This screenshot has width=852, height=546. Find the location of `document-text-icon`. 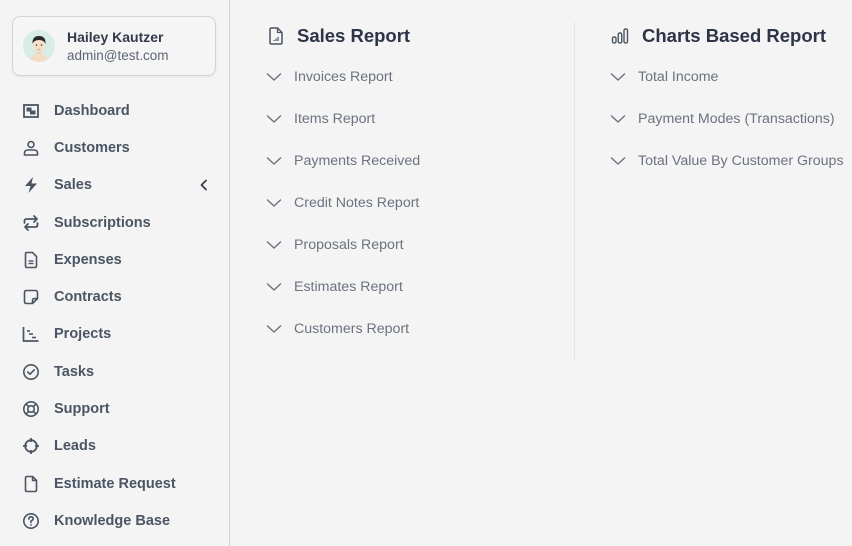

document-text-icon is located at coordinates (31, 260).